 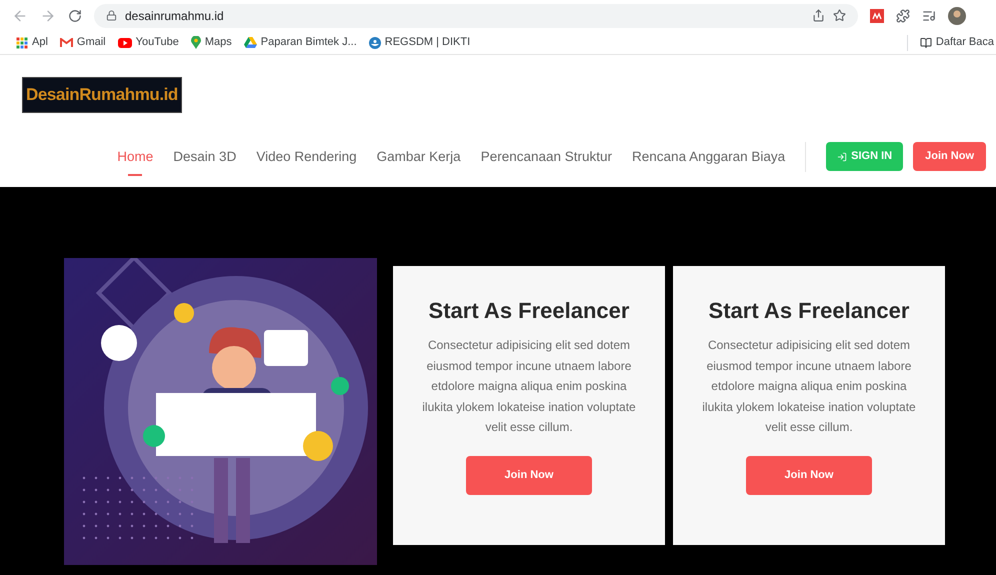 What do you see at coordinates (419, 42) in the screenshot?
I see `bookmark-link: REGSDM | DIKTI` at bounding box center [419, 42].